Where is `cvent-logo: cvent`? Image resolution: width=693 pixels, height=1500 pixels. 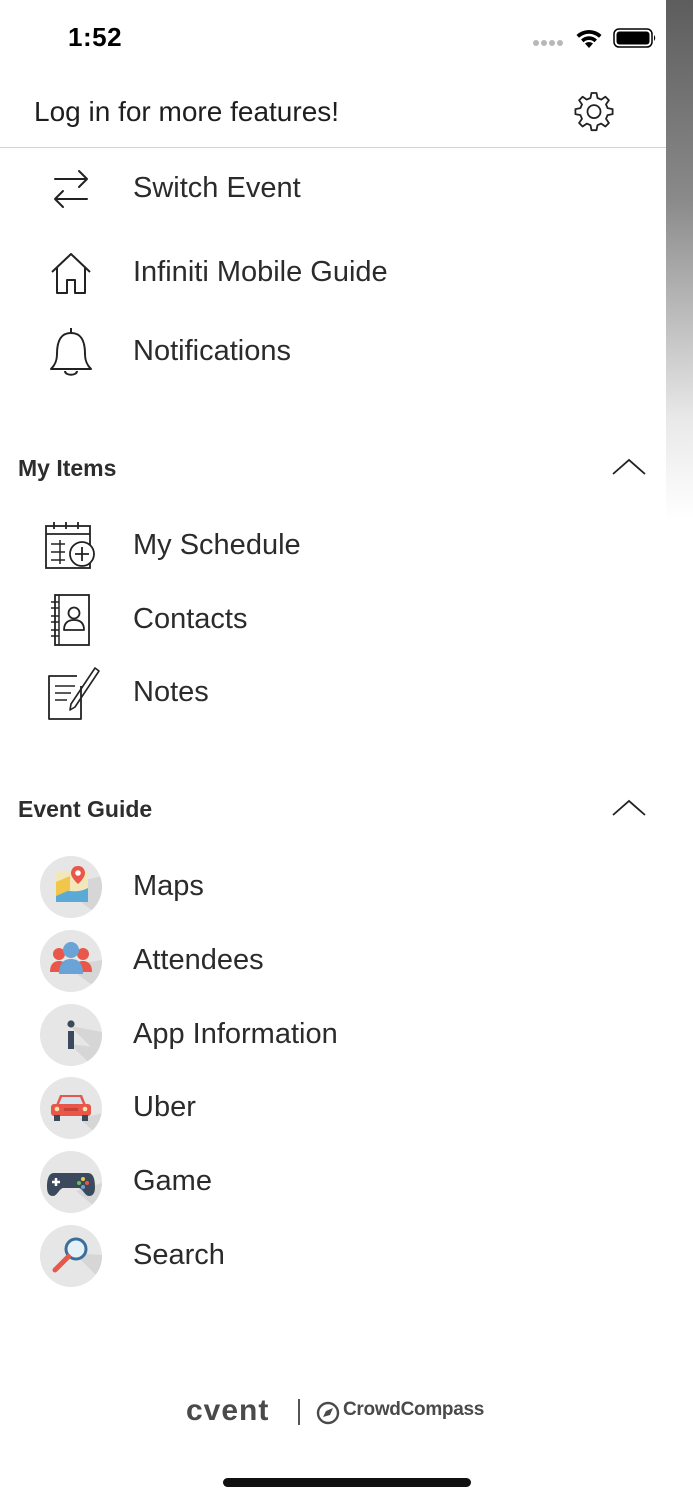 cvent-logo: cvent is located at coordinates (228, 1410).